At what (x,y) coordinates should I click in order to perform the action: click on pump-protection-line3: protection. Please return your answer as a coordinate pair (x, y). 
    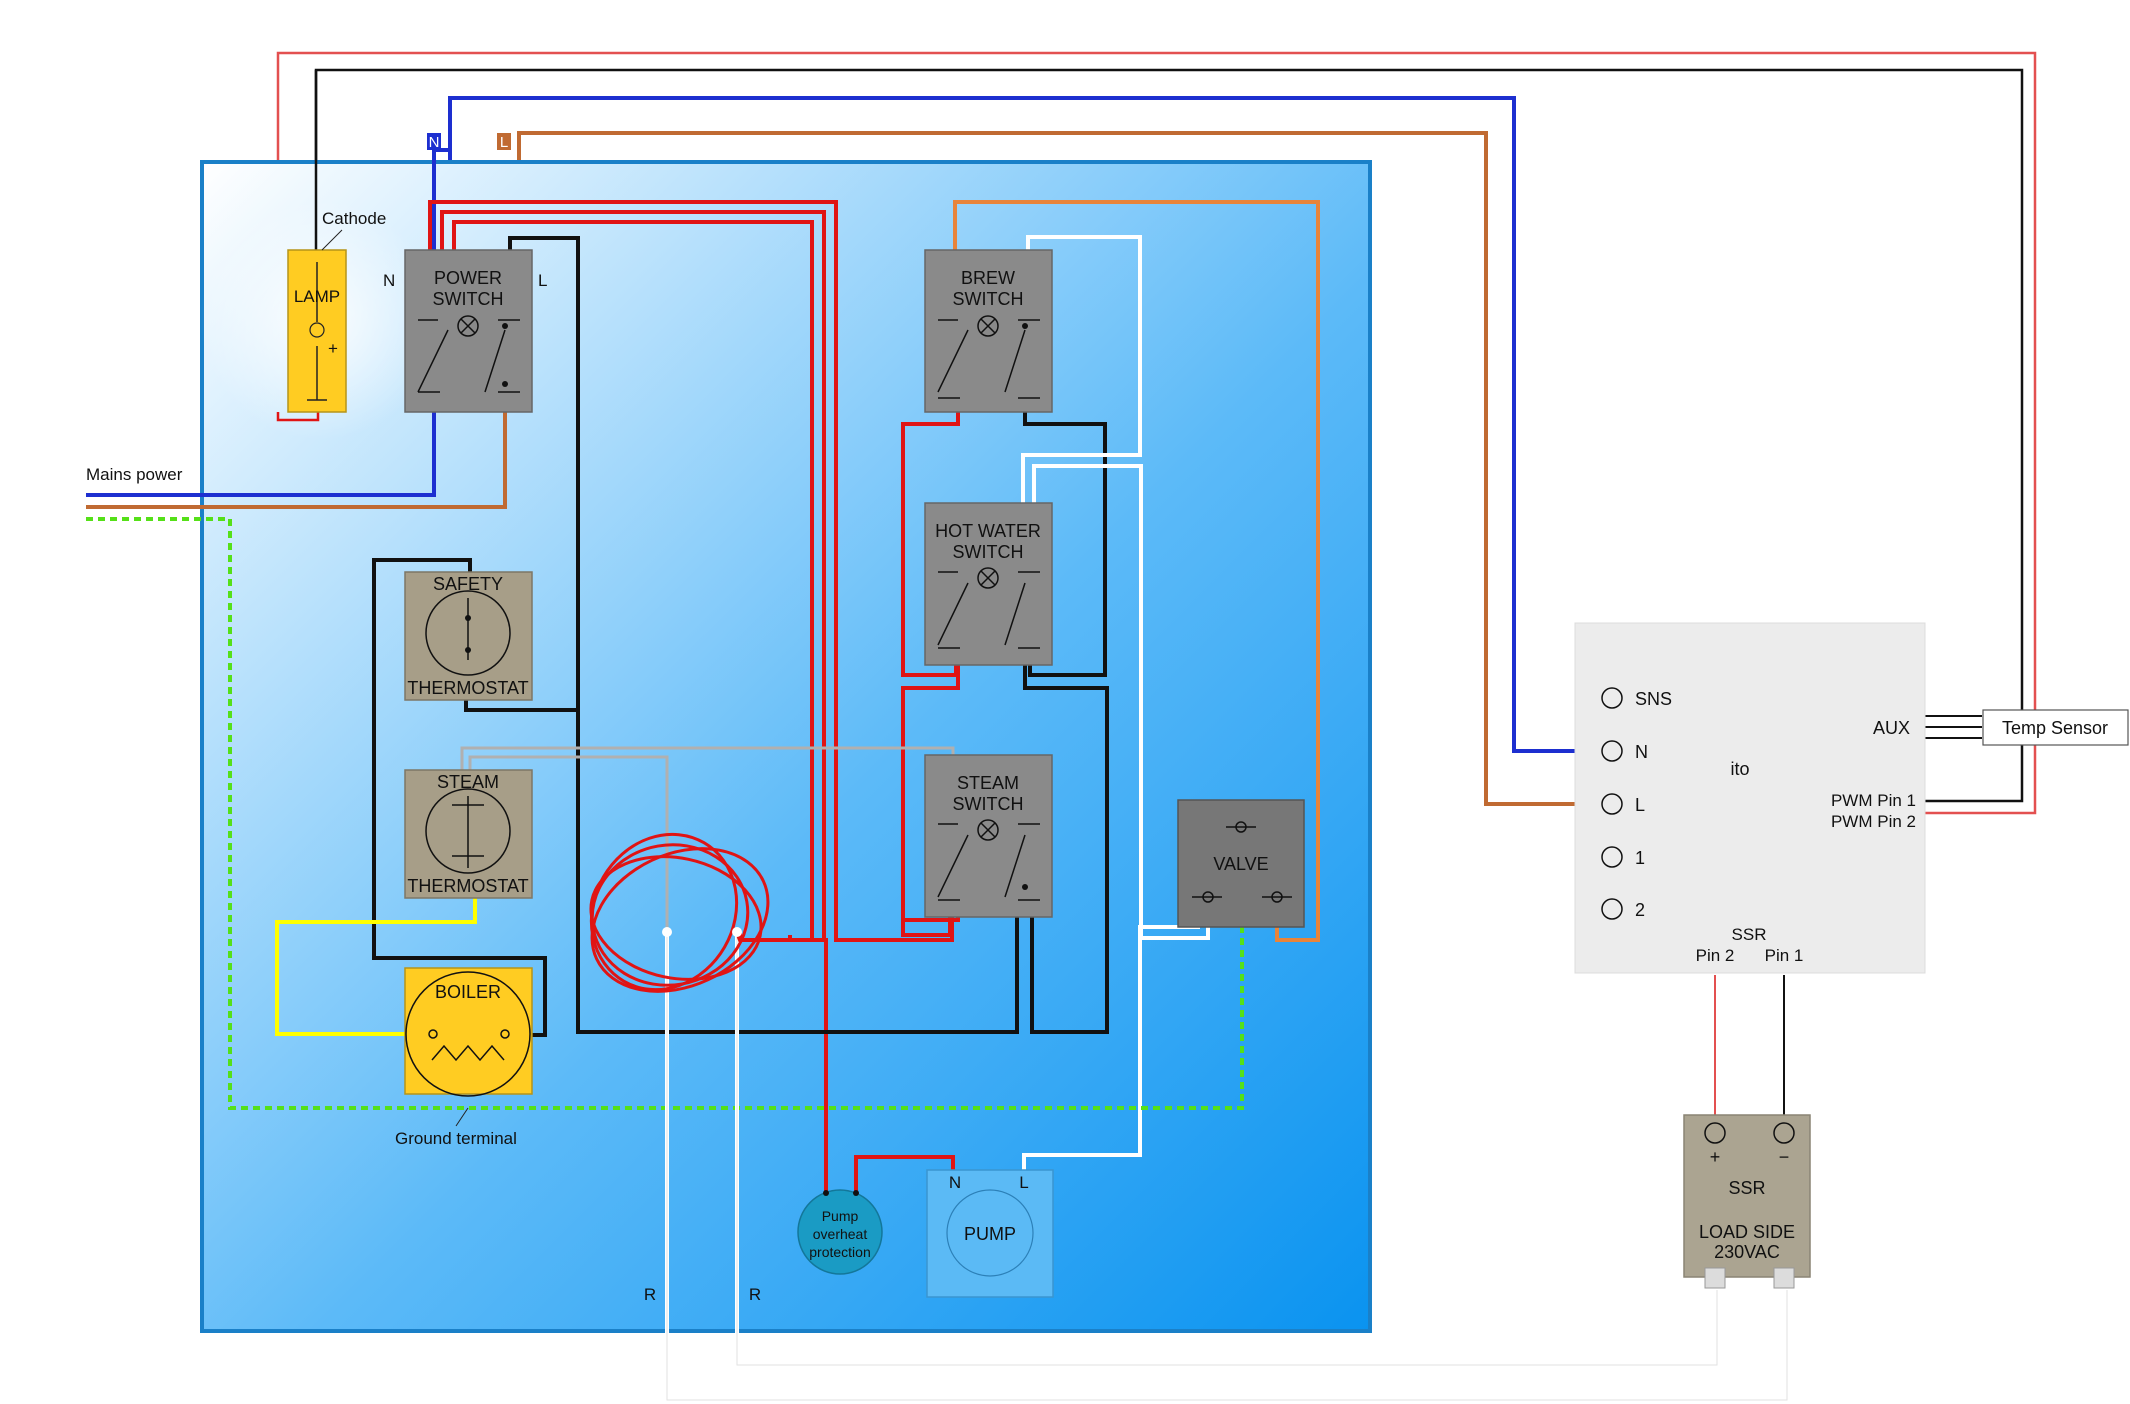
    Looking at the image, I should click on (839, 1252).